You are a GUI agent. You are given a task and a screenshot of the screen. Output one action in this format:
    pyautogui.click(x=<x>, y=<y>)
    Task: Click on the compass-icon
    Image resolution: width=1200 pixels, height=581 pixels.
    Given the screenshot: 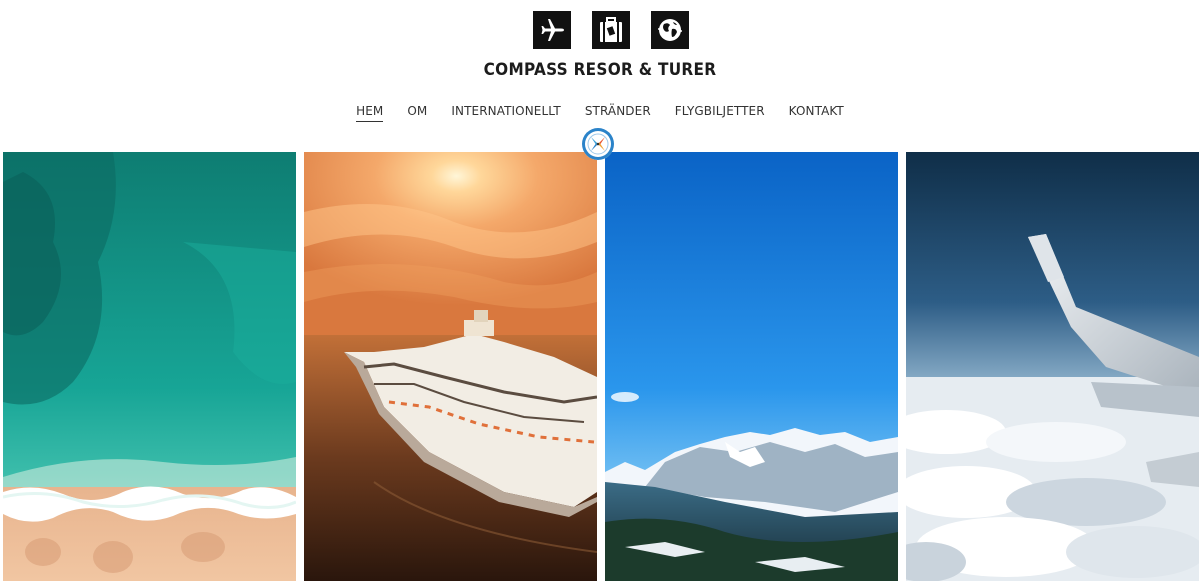 What is the action you would take?
    pyautogui.click(x=598, y=144)
    